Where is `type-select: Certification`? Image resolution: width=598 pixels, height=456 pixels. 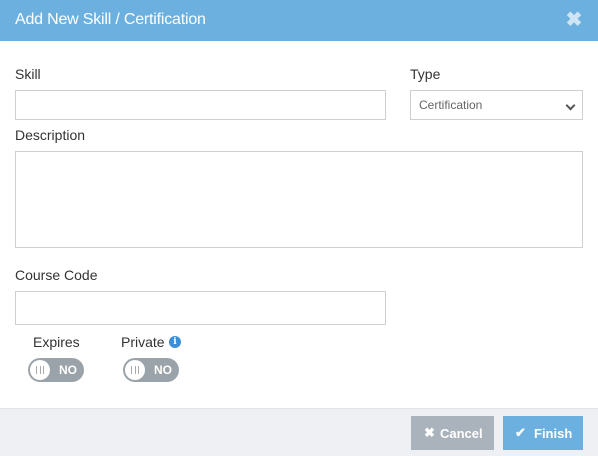
type-select: Certification is located at coordinates (496, 105).